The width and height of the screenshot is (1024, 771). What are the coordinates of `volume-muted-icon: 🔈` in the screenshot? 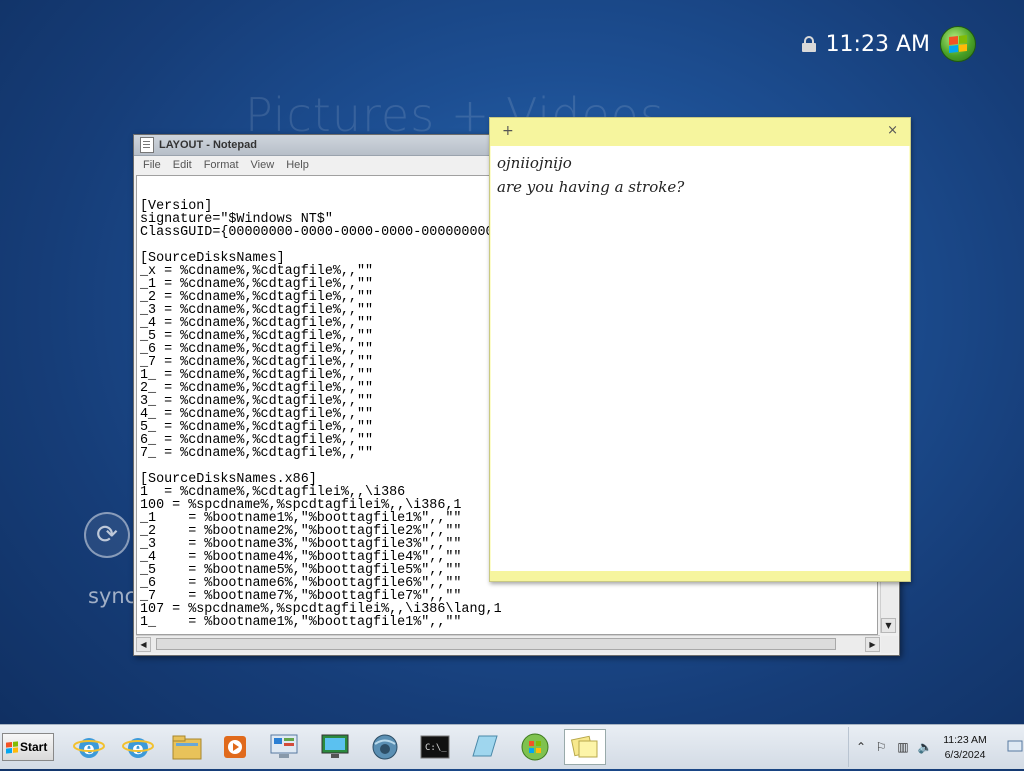 It's located at (925, 747).